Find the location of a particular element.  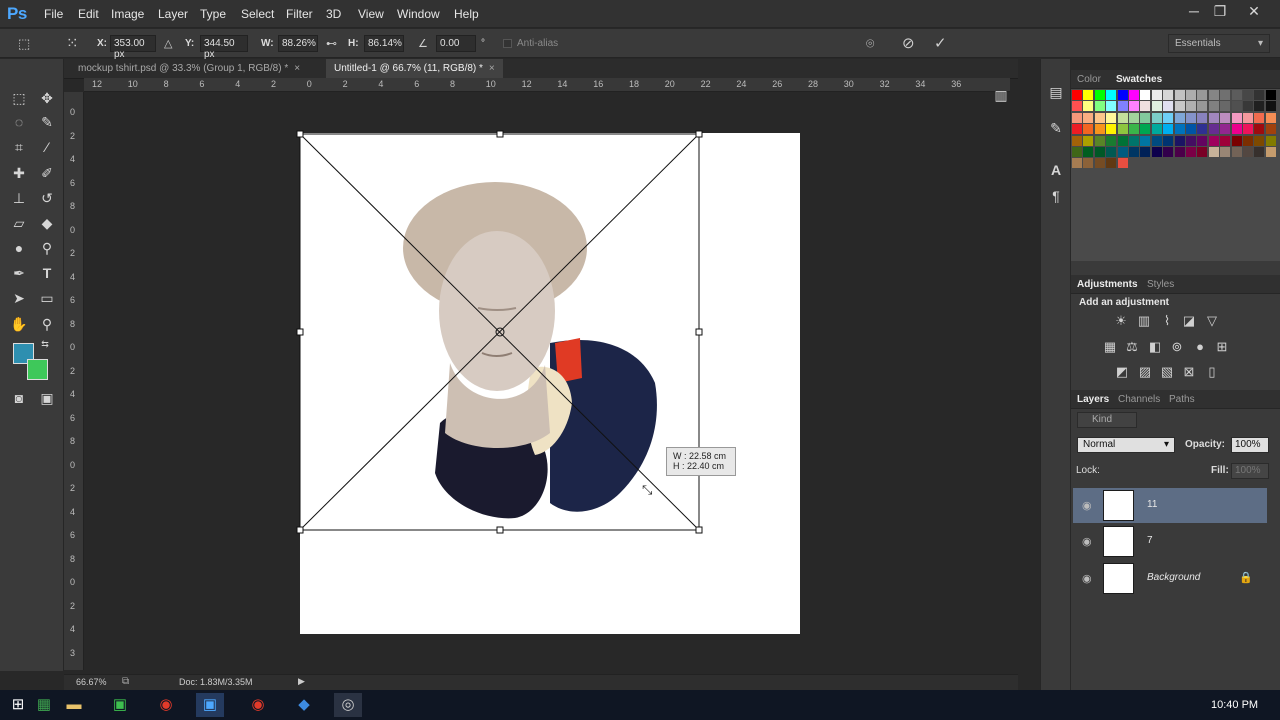

threshold-icon: ▧ is located at coordinates (1167, 372).